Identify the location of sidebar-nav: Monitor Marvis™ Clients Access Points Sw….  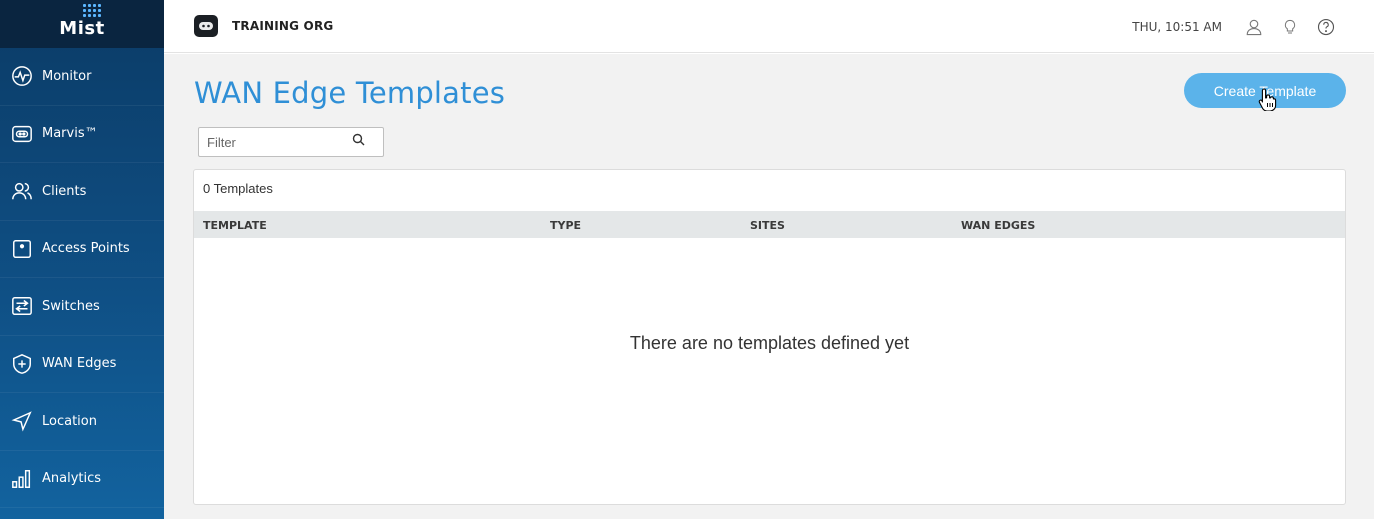
(82, 278).